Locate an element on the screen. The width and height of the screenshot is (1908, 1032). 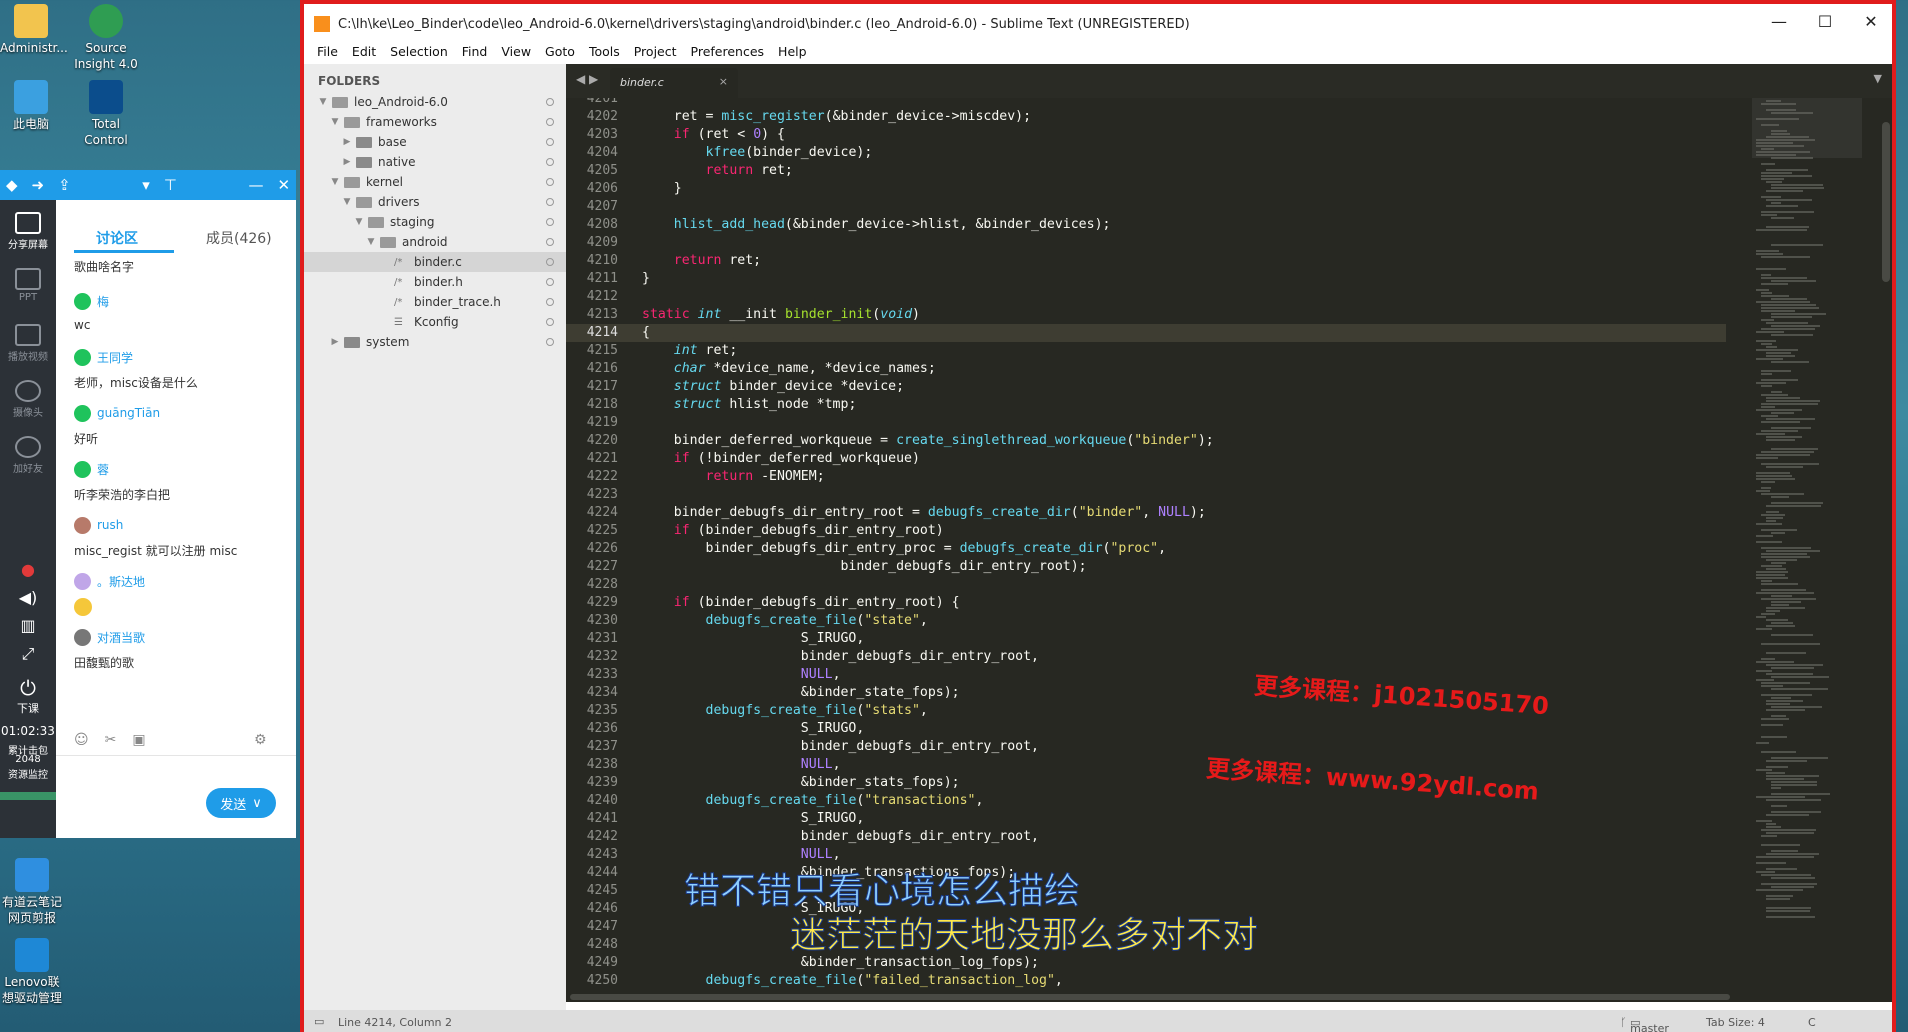
message-user: 梅 is located at coordinates (103, 301).